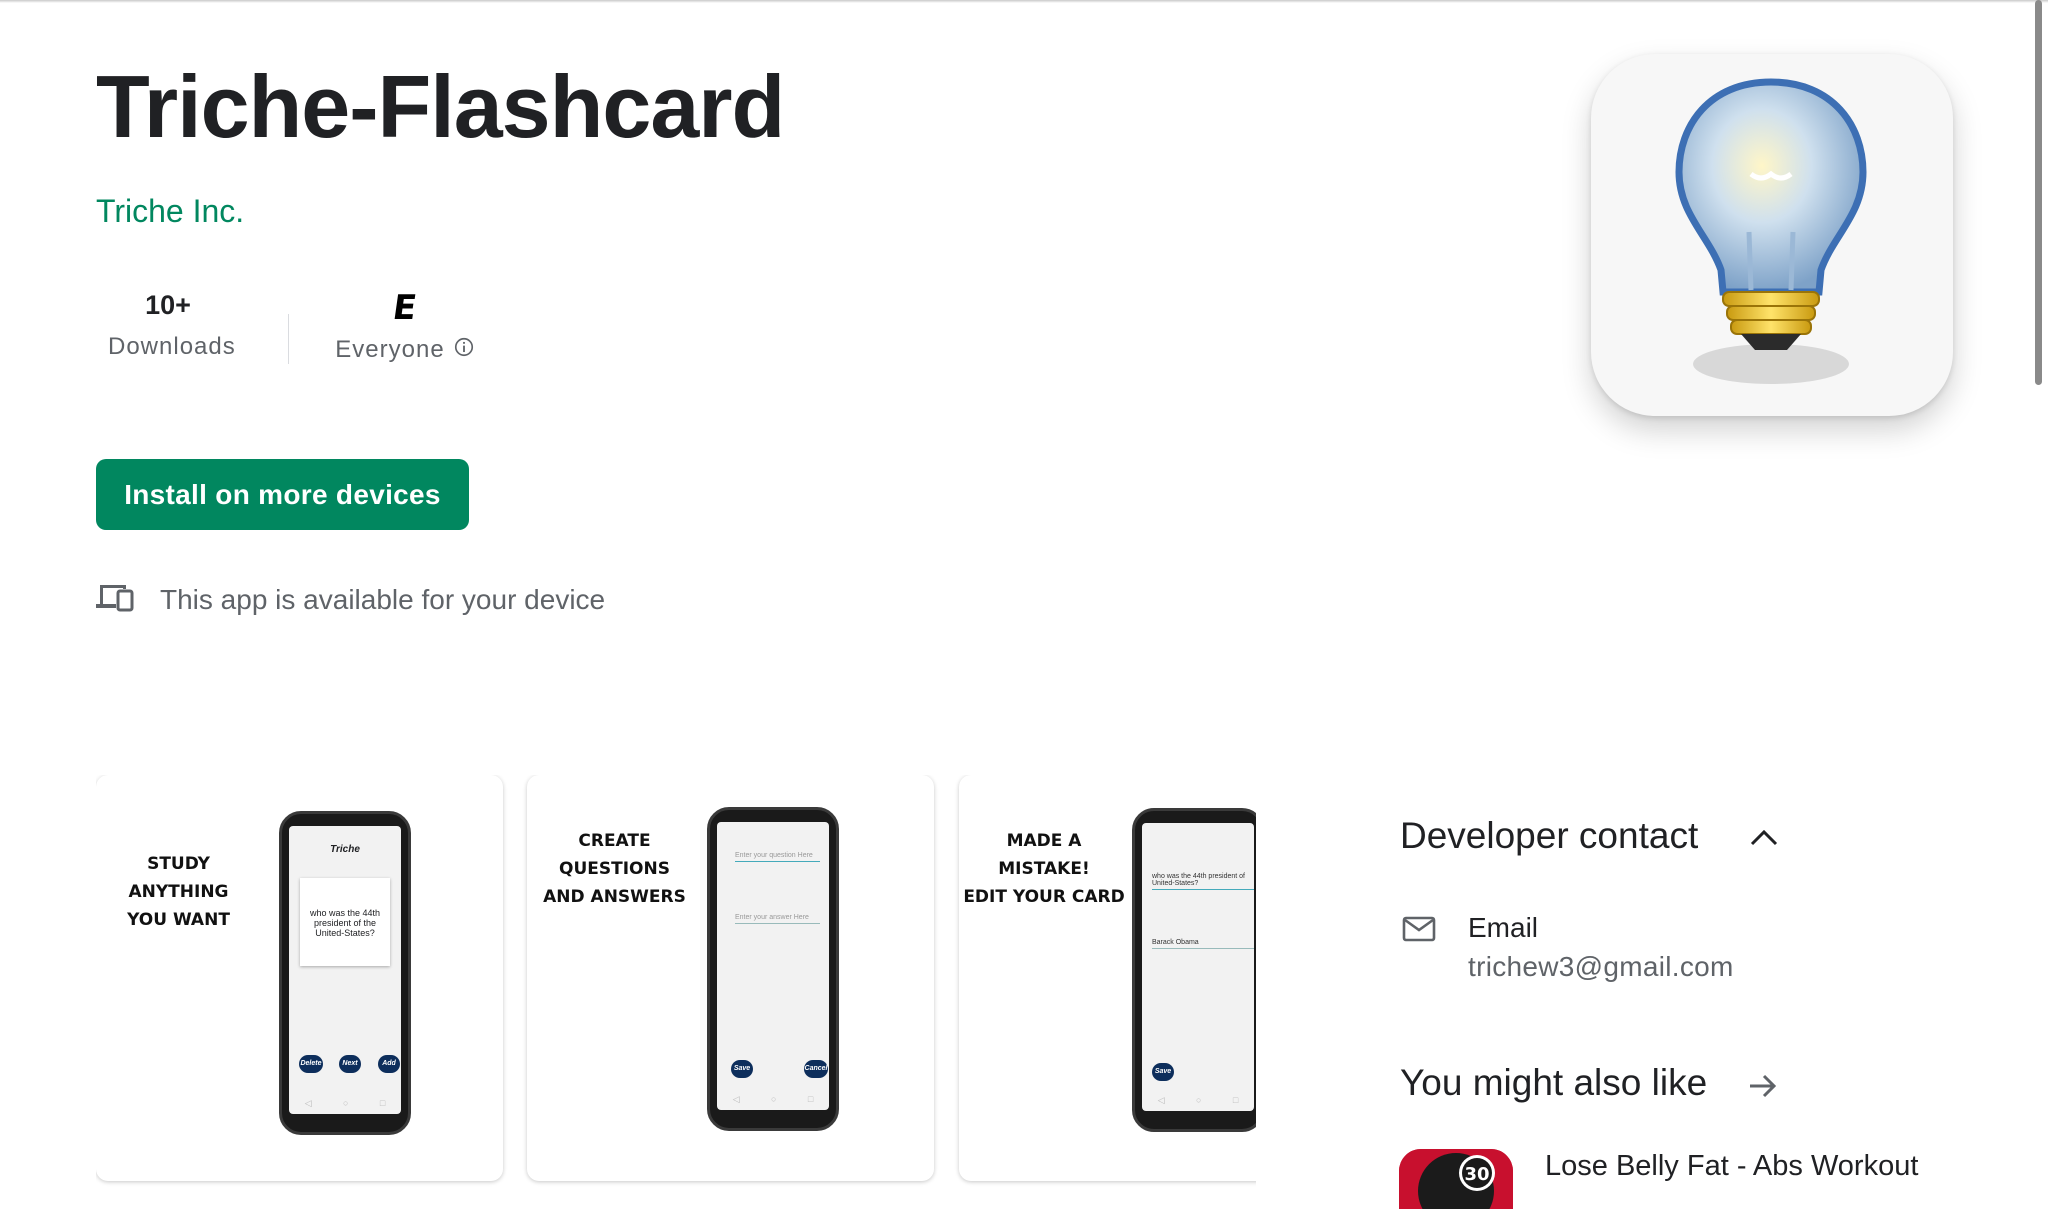 The width and height of the screenshot is (2048, 1209). Describe the element at coordinates (178, 920) in the screenshot. I see `screenshot-caption-line2: YOU WANT` at that location.